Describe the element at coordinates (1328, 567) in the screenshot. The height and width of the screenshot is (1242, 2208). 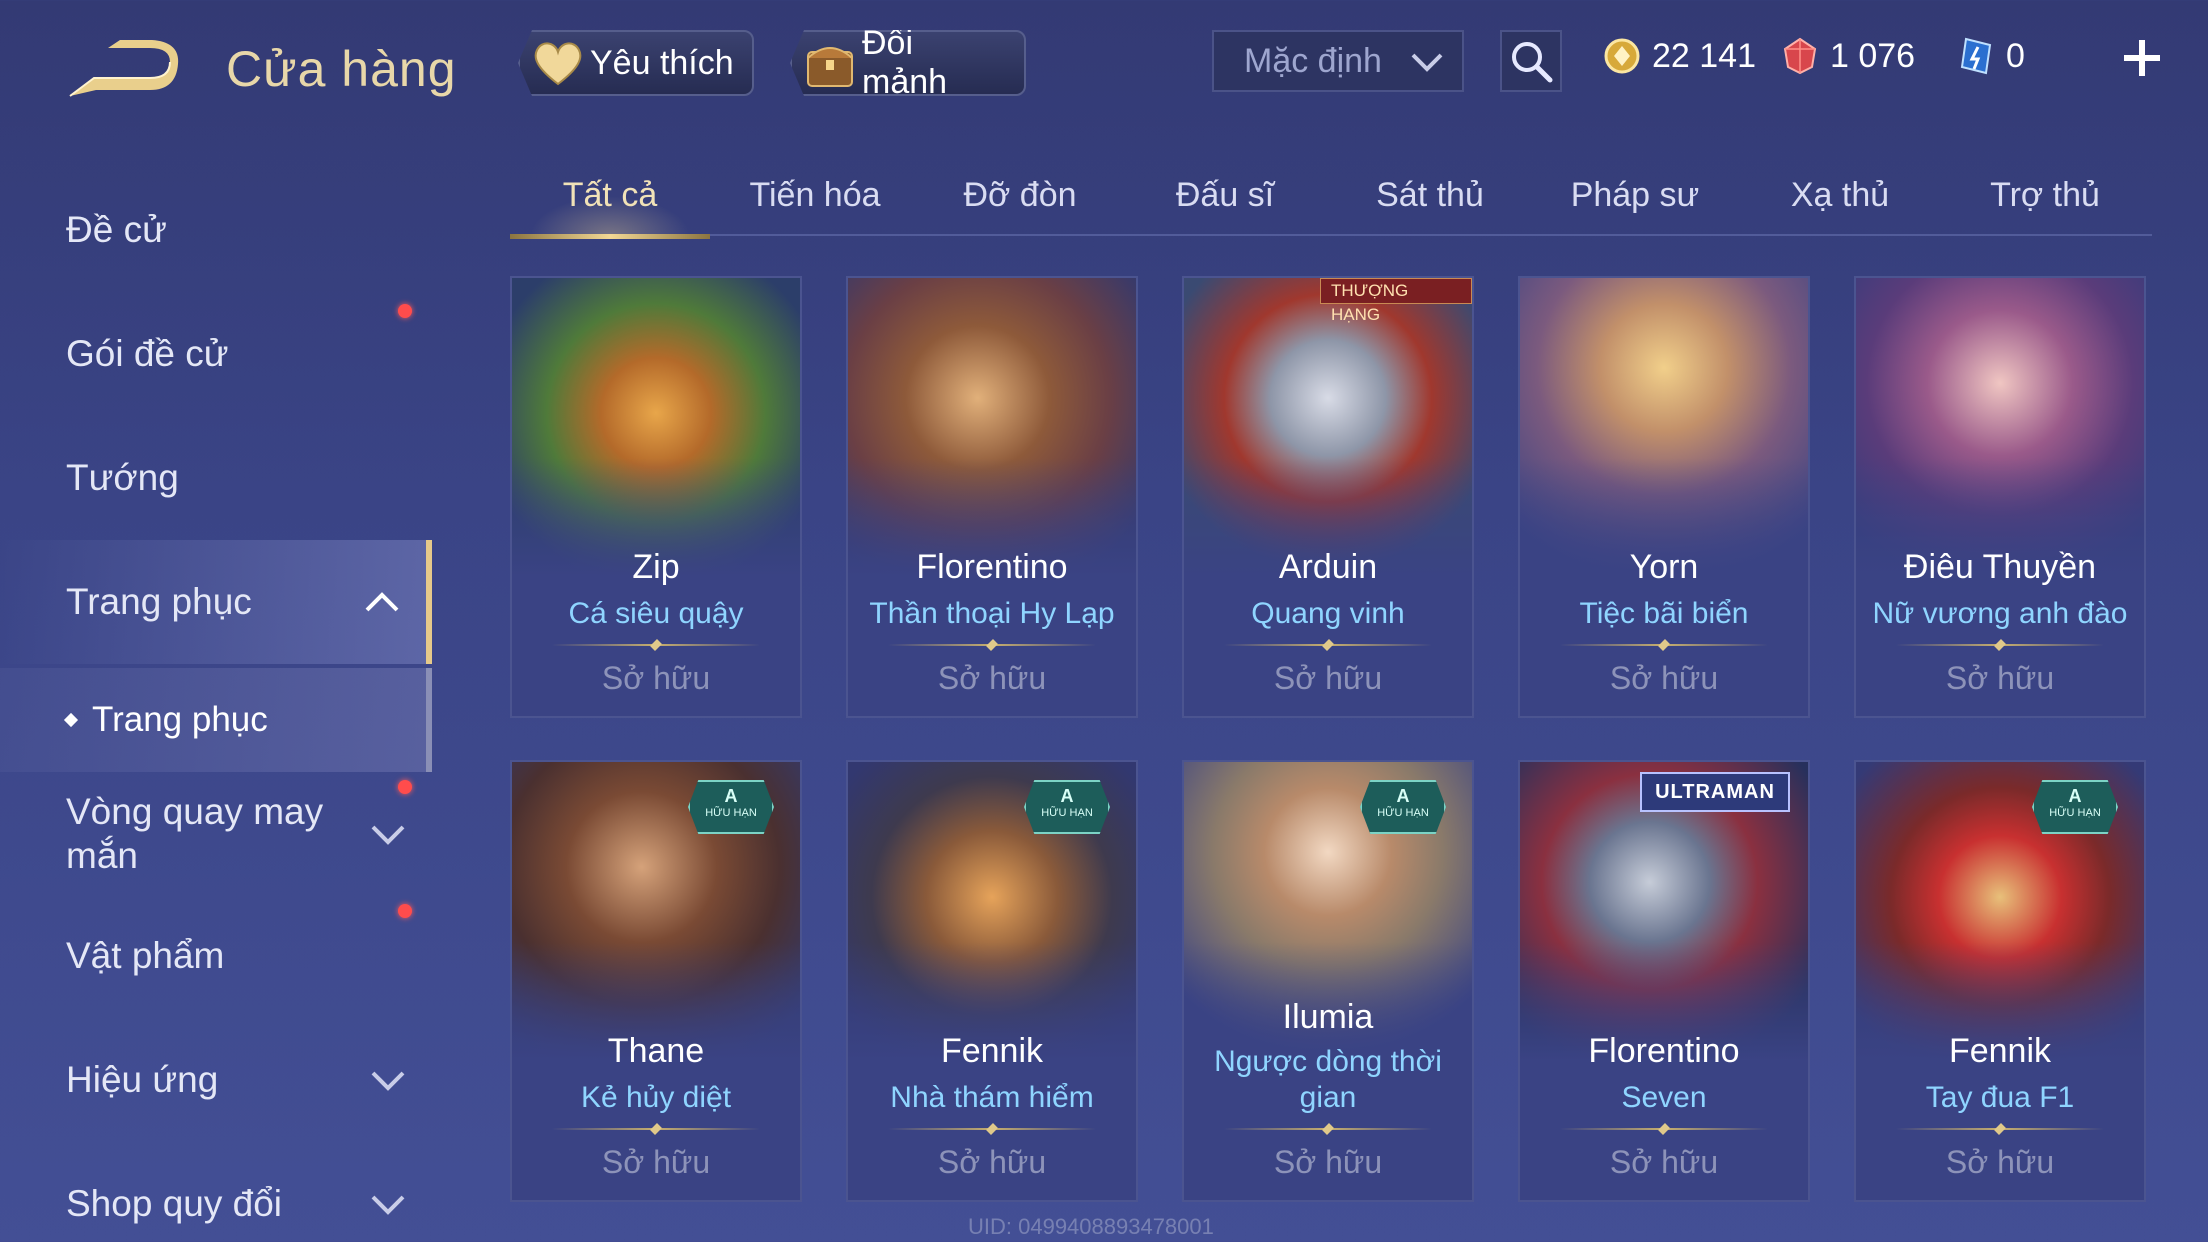
I see `hero-name: Arduin` at that location.